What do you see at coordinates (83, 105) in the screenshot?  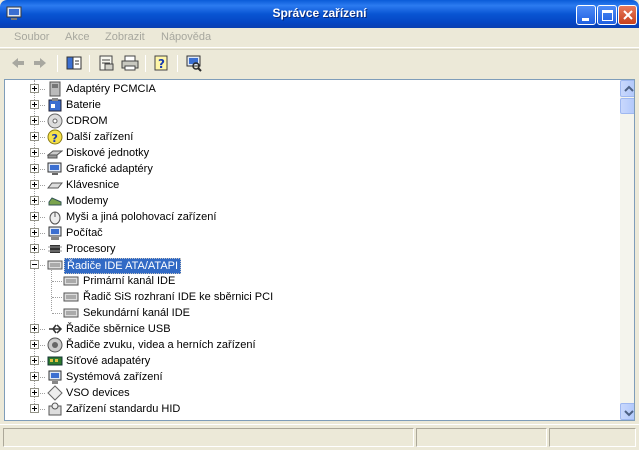 I see `tree-item-label: Baterie` at bounding box center [83, 105].